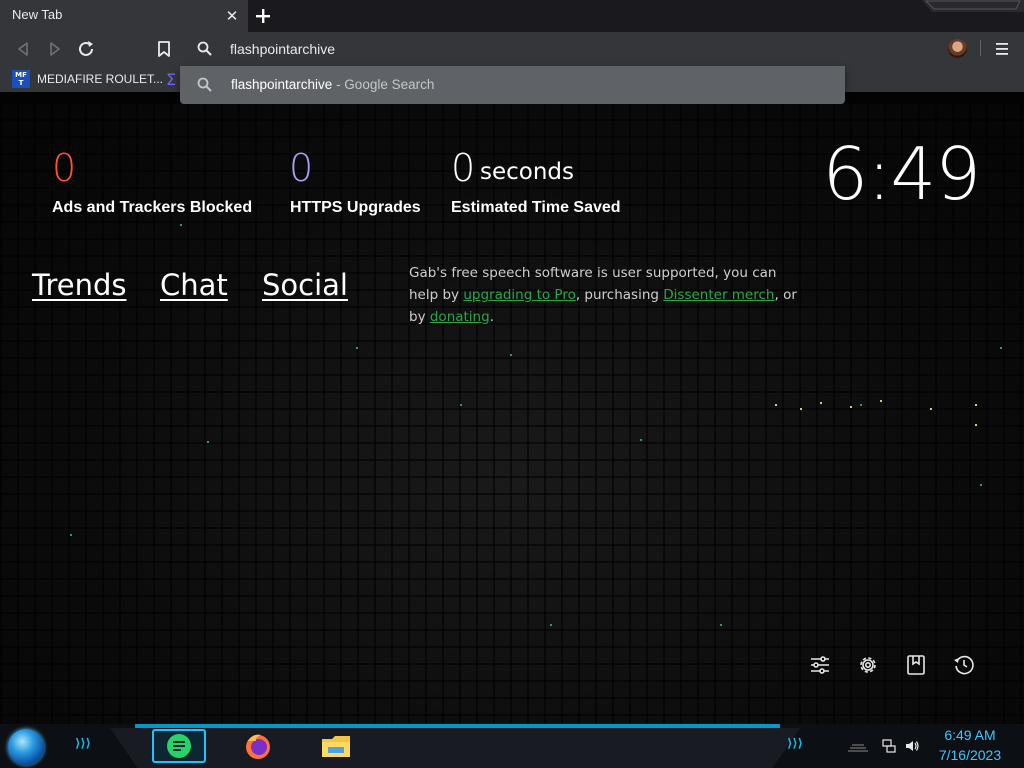 This screenshot has height=768, width=1024. I want to click on bookmarks-icon, so click(916, 665).